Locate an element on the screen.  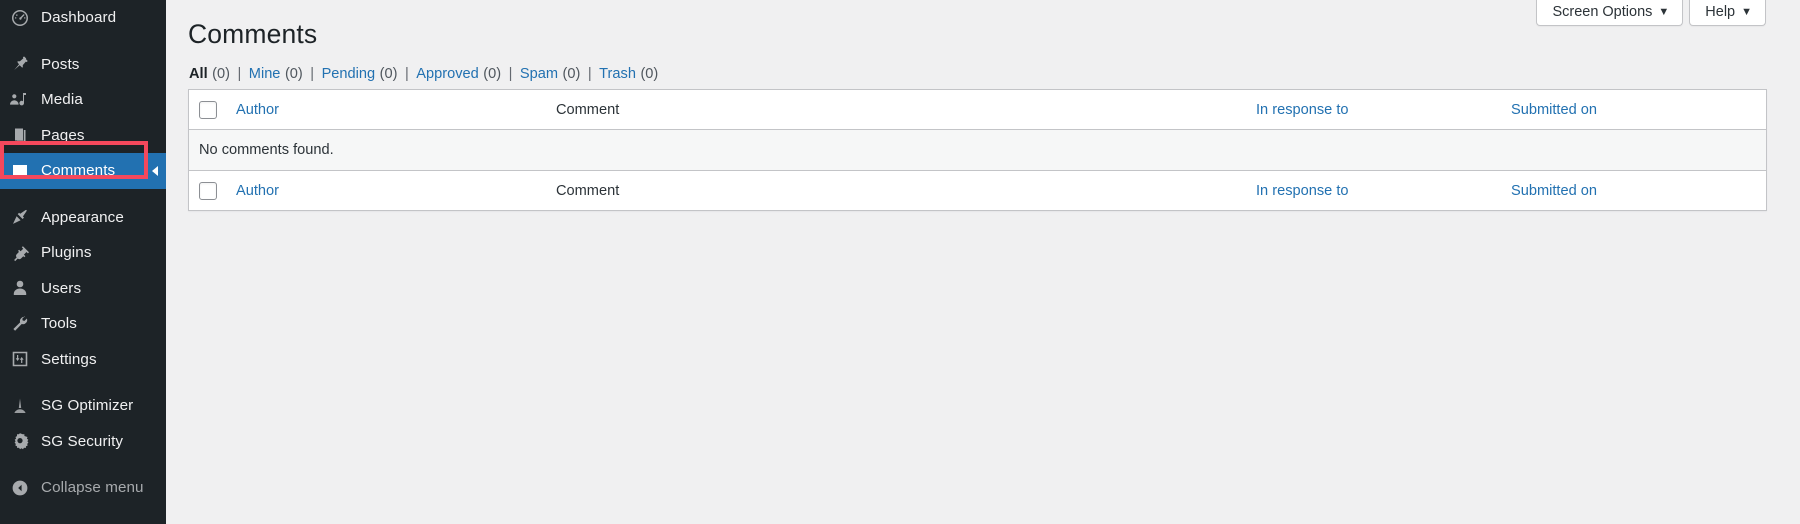
filter-count-all: (0) is located at coordinates (221, 74).